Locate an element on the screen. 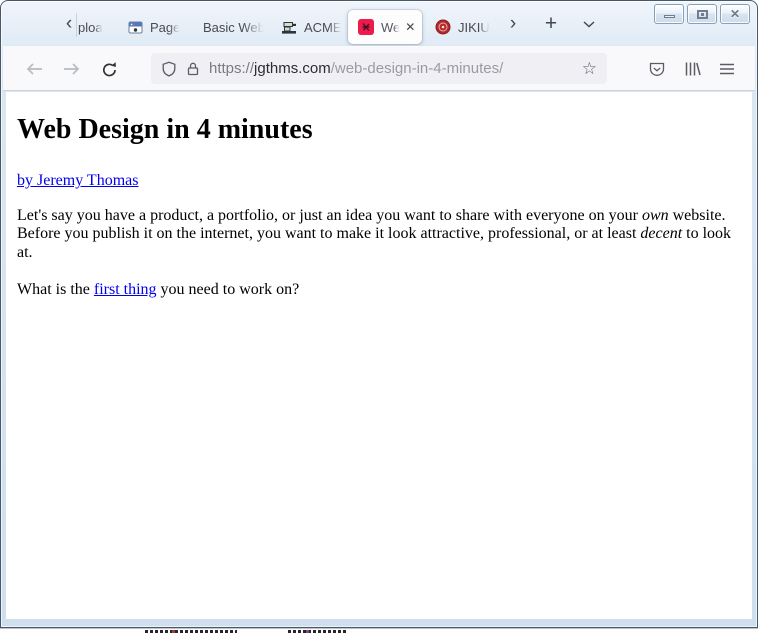 This screenshot has width=758, height=633. text-segment: decent is located at coordinates (661, 234).